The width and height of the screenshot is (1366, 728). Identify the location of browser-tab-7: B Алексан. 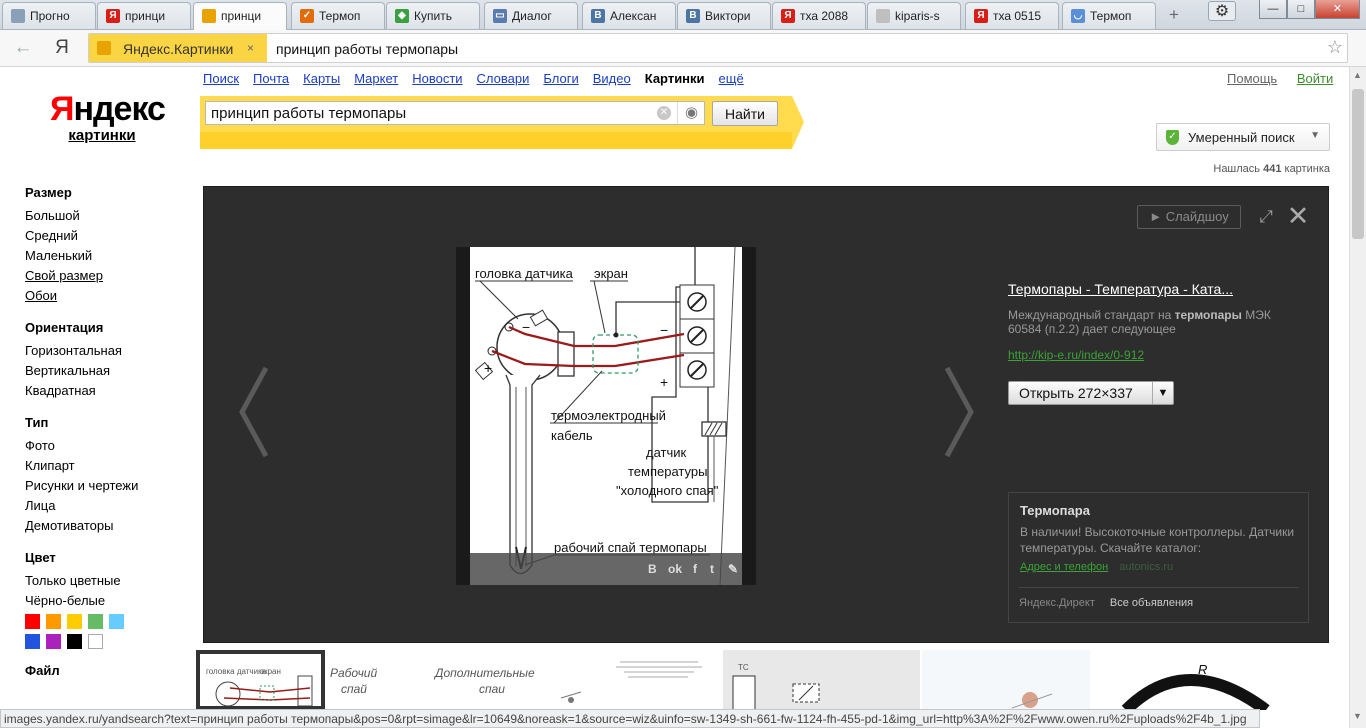
(629, 15).